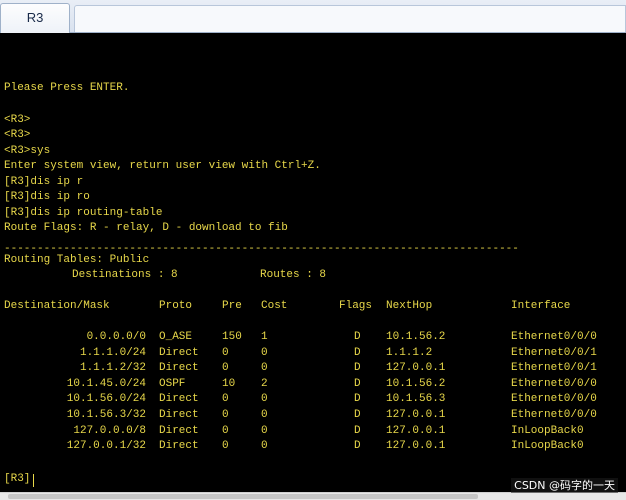  What do you see at coordinates (109, 431) in the screenshot?
I see `table-cell: 127.0.0.0/8` at bounding box center [109, 431].